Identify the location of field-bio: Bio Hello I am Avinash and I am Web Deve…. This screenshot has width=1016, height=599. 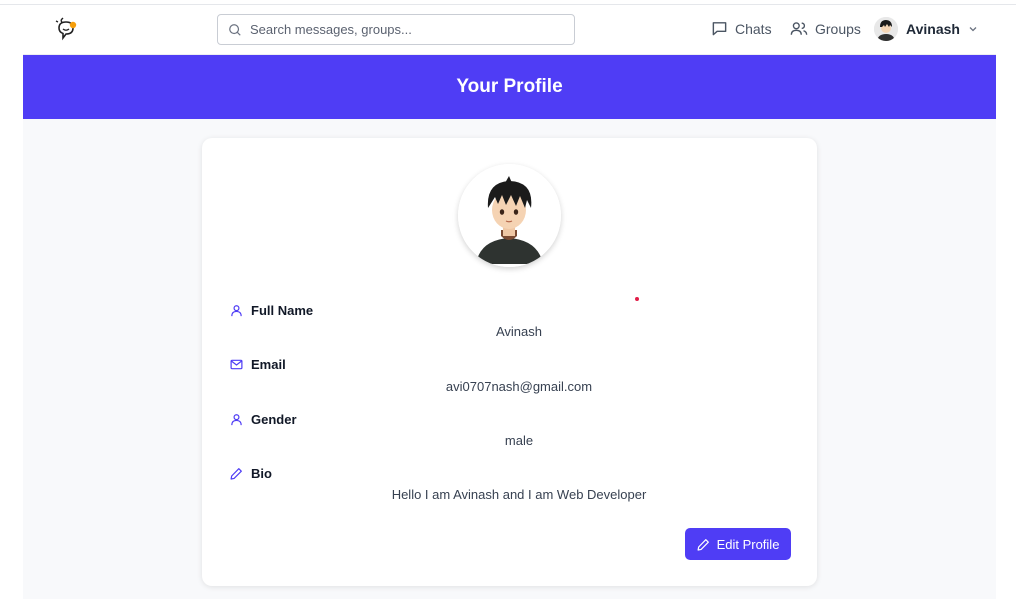
(510, 483).